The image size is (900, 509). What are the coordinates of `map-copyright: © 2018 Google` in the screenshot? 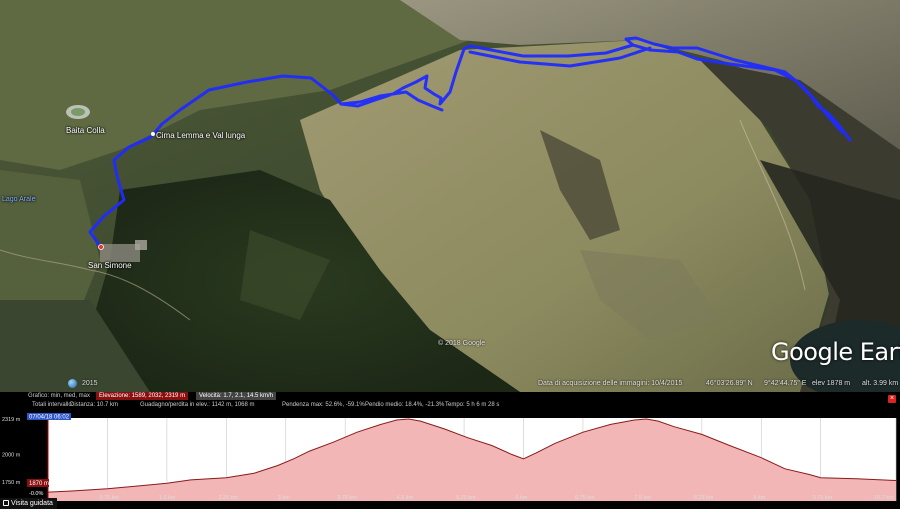 It's located at (462, 343).